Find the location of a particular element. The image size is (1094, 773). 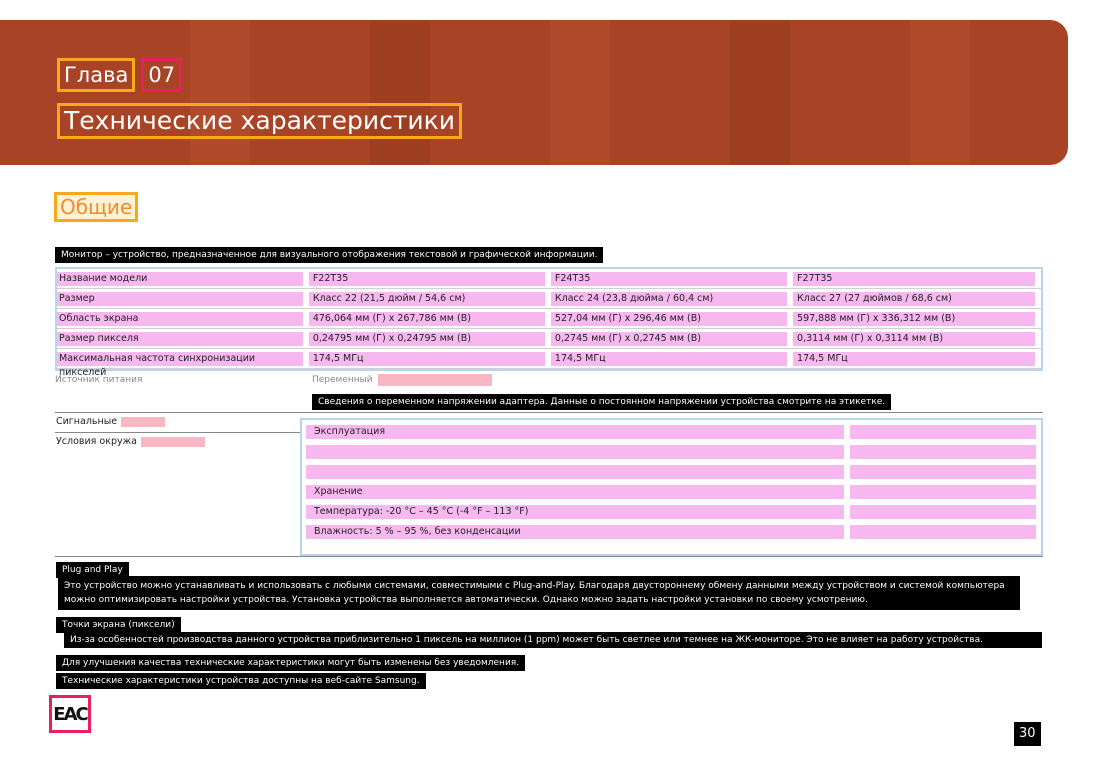

table-row: Название модели F22T35 F24T35 F27T35 is located at coordinates (549, 279).